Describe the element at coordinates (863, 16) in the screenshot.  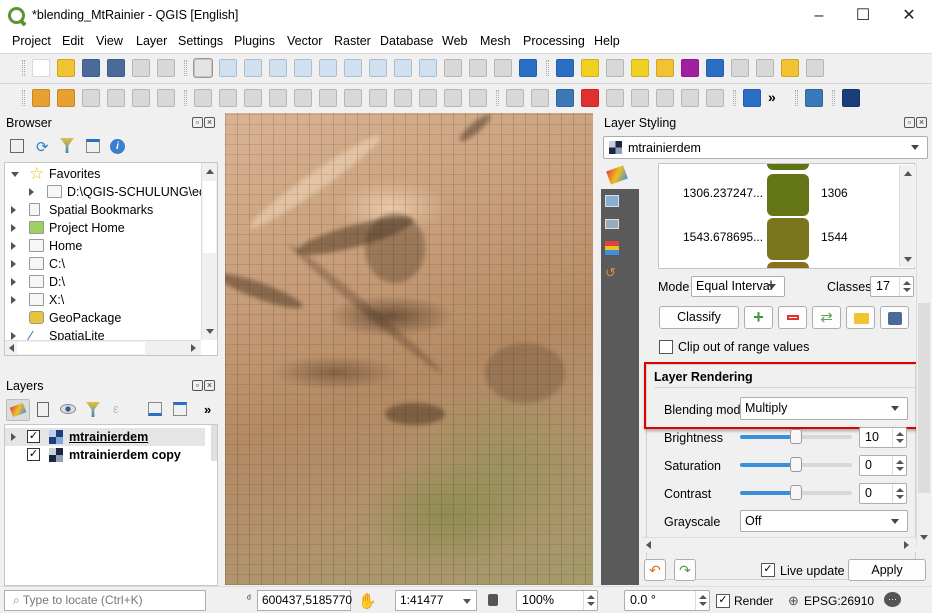
I see `maximize-button: ☐` at that location.